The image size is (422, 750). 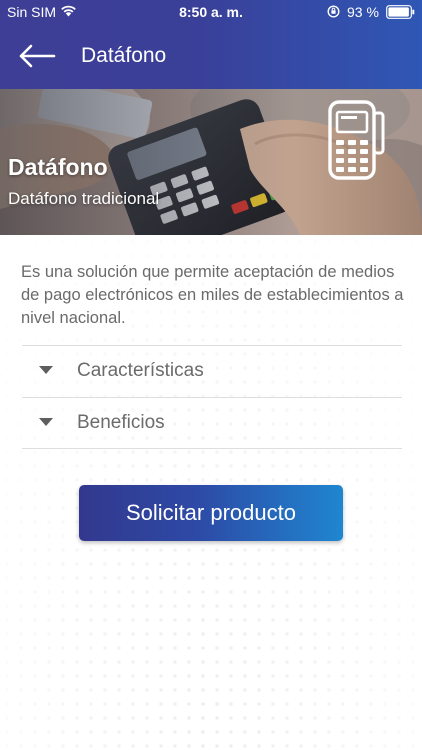 What do you see at coordinates (84, 198) in the screenshot?
I see `product-subtitle: Datáfono tradicional` at bounding box center [84, 198].